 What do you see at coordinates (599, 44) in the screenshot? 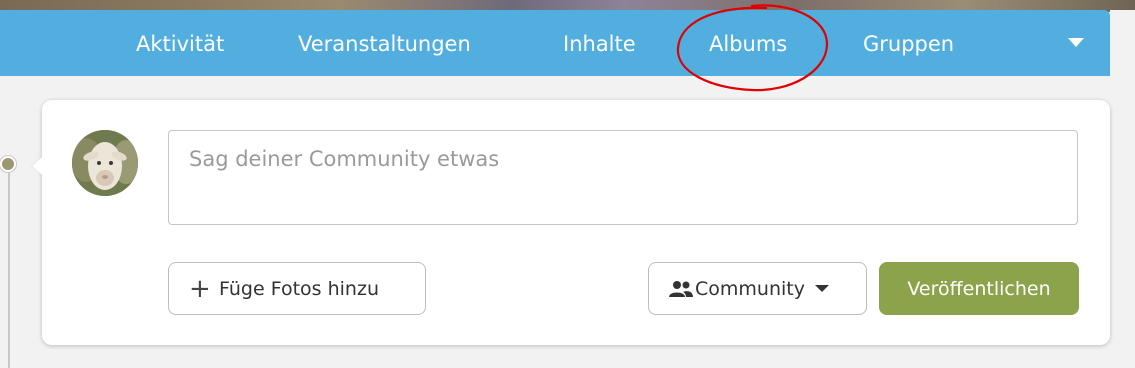
I see `nav-item-inhalte: Inhalte` at bounding box center [599, 44].